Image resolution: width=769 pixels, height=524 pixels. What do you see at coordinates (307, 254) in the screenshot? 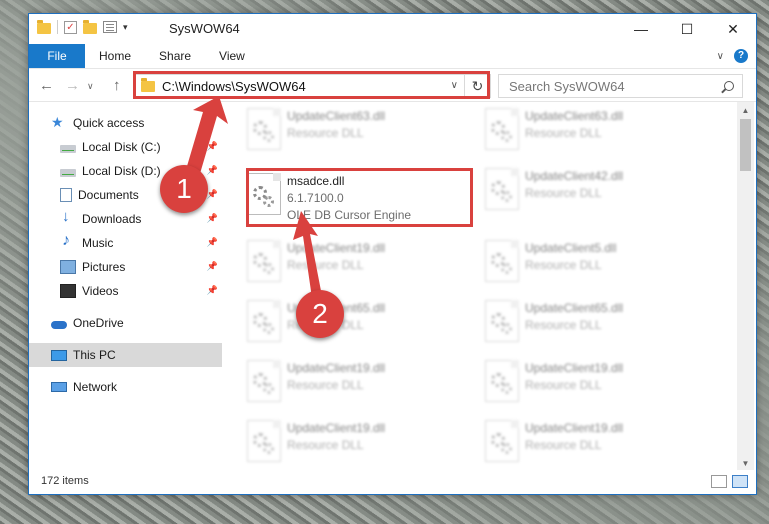
I see `arrow-2-icon` at bounding box center [307, 254].